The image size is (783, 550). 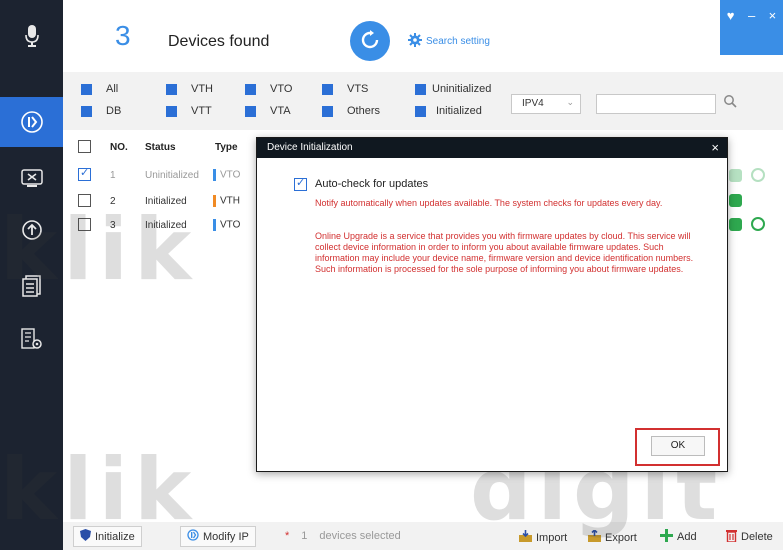 What do you see at coordinates (230, 201) in the screenshot?
I see `row-type-label: VTH` at bounding box center [230, 201].